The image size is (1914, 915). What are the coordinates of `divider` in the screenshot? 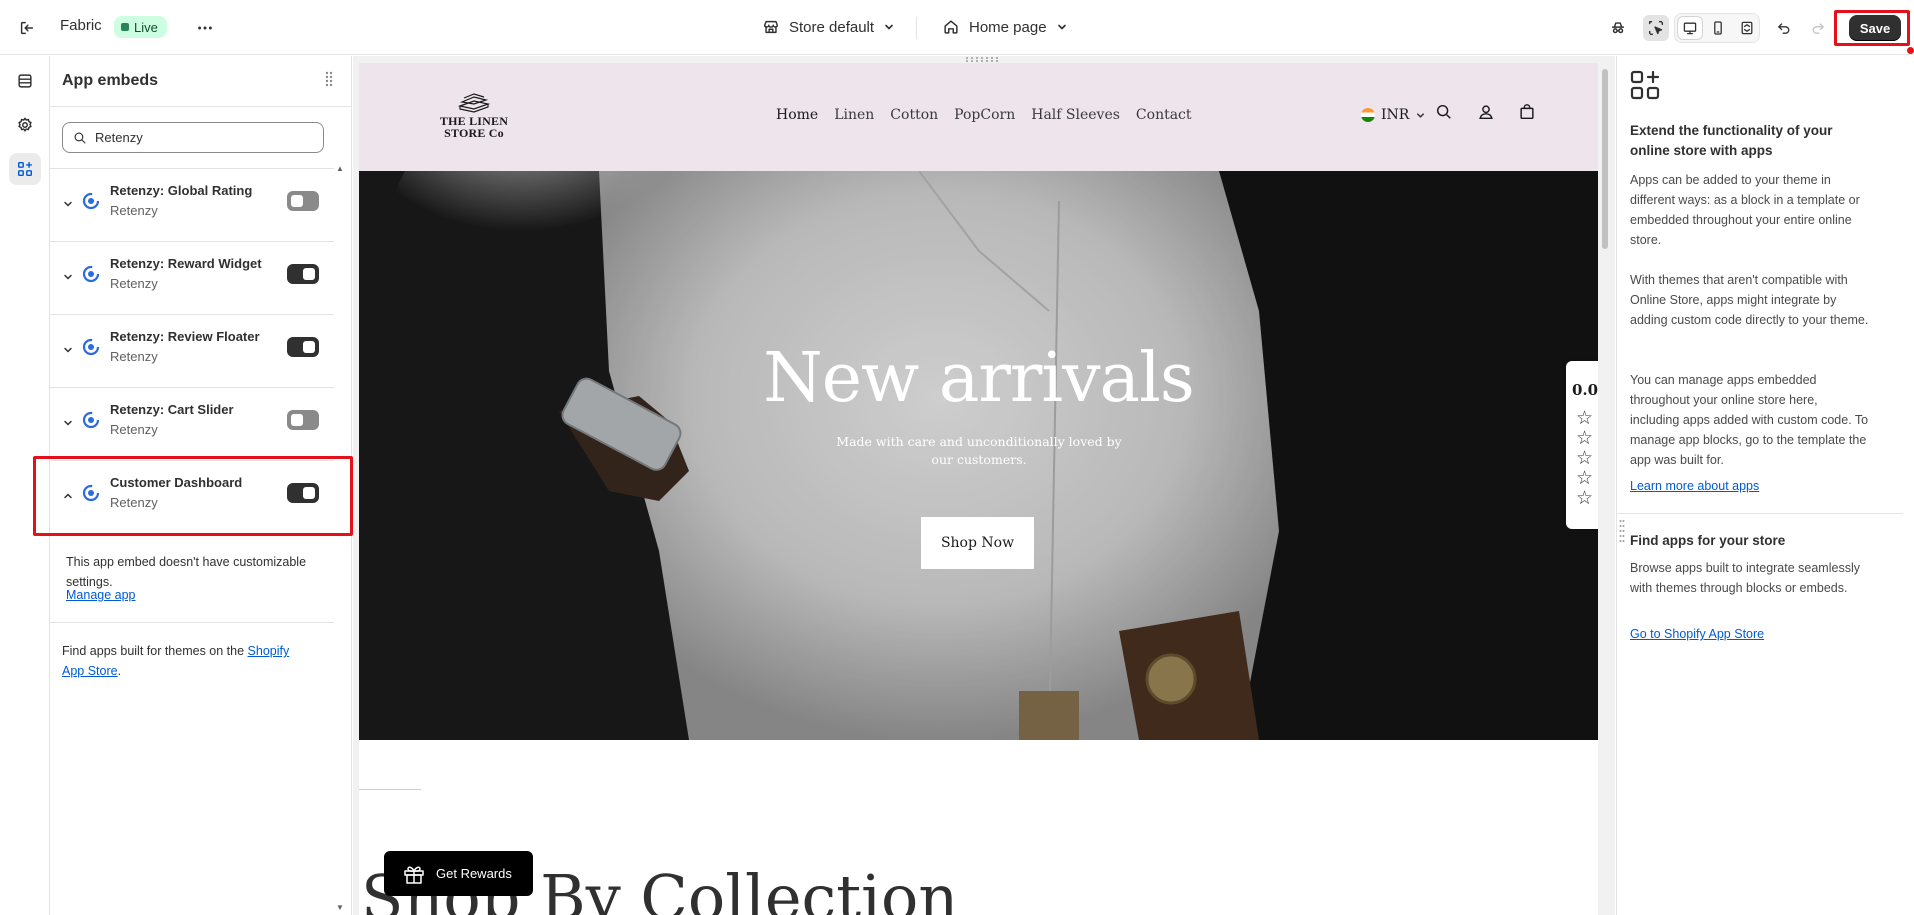 It's located at (1760, 513).